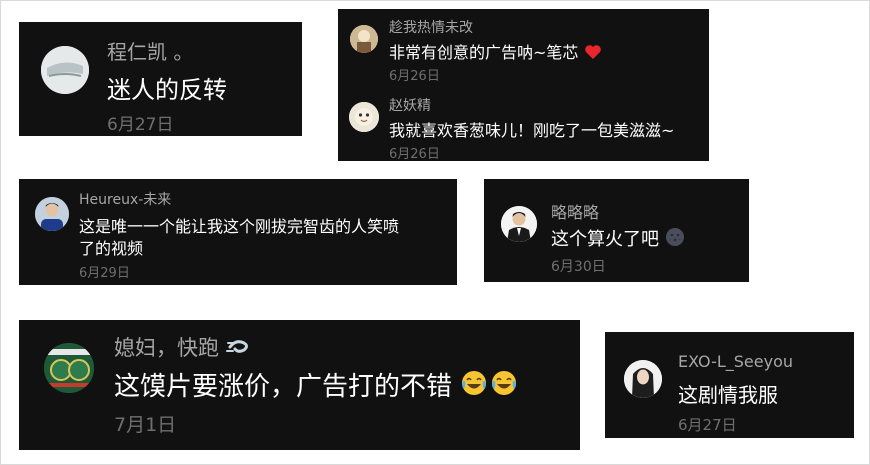 The image size is (870, 465). I want to click on comment-card: 略略略 这个算火了吧 6月30日, so click(616, 230).